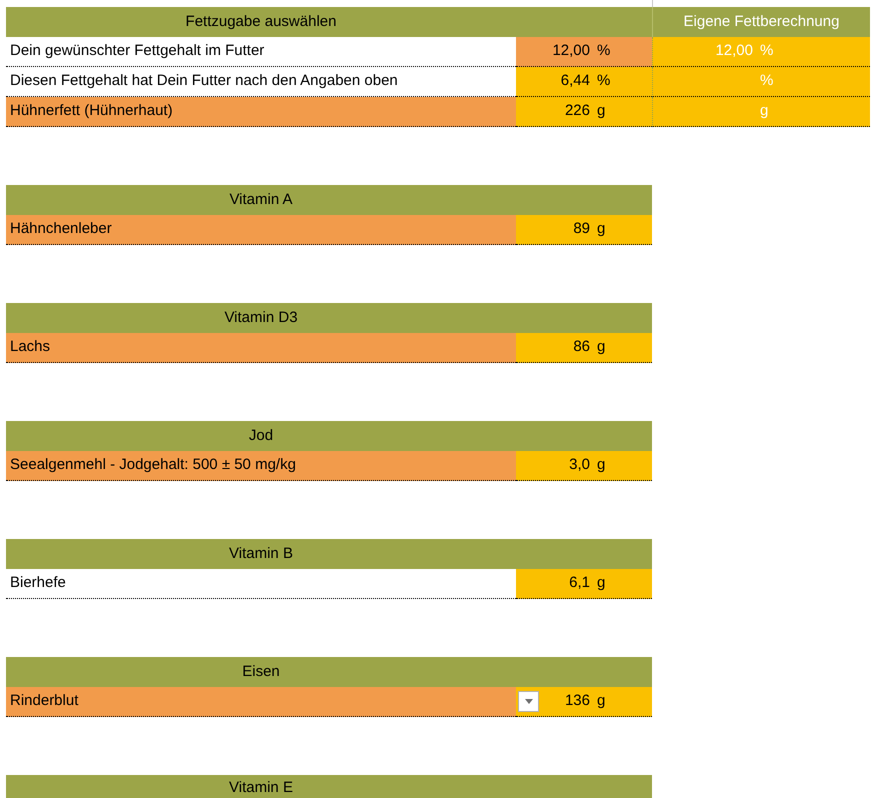 The height and width of the screenshot is (798, 876). What do you see at coordinates (44, 701) in the screenshot?
I see `row-label: Rinderblut` at bounding box center [44, 701].